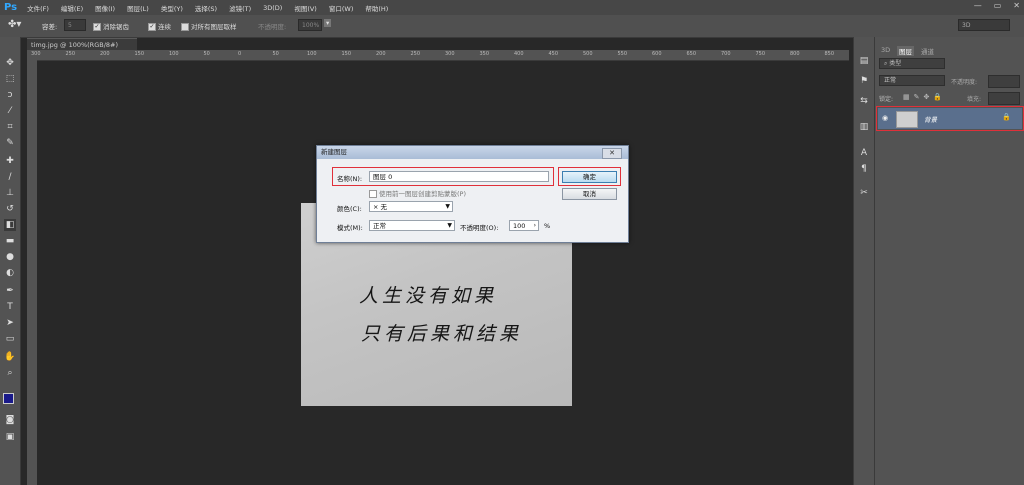  Describe the element at coordinates (209, 26) in the screenshot. I see `sample-all-checkbox: 对所有图层取样` at that location.